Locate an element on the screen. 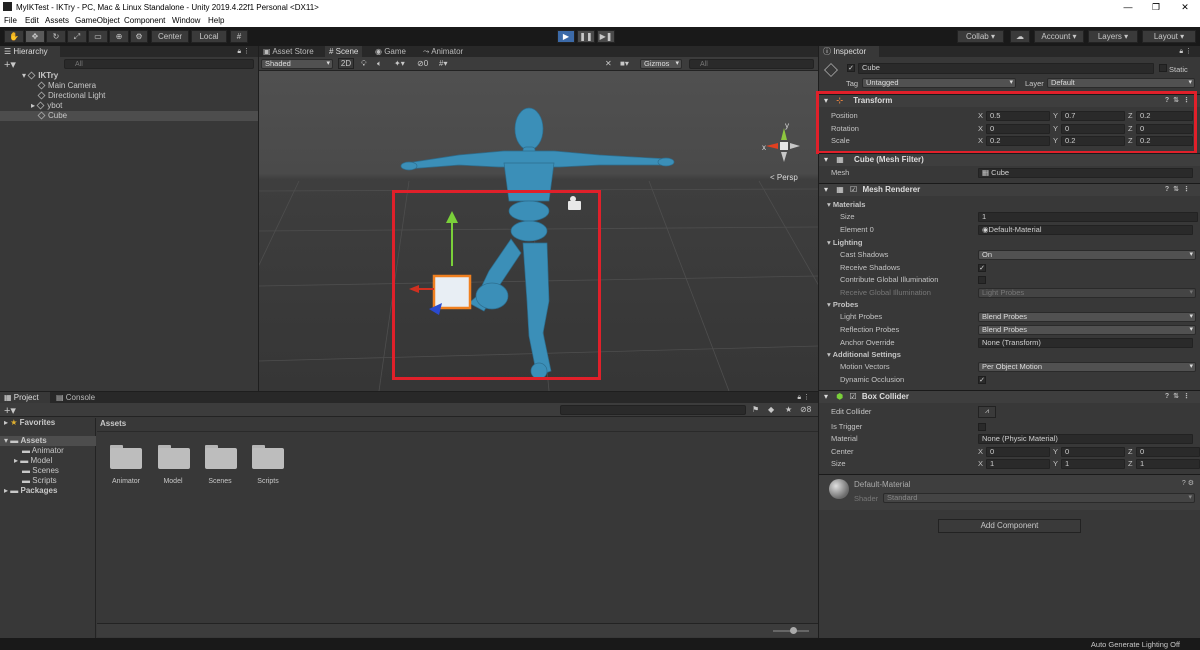  layers-dropdown: Layers ▾ is located at coordinates (1113, 36).